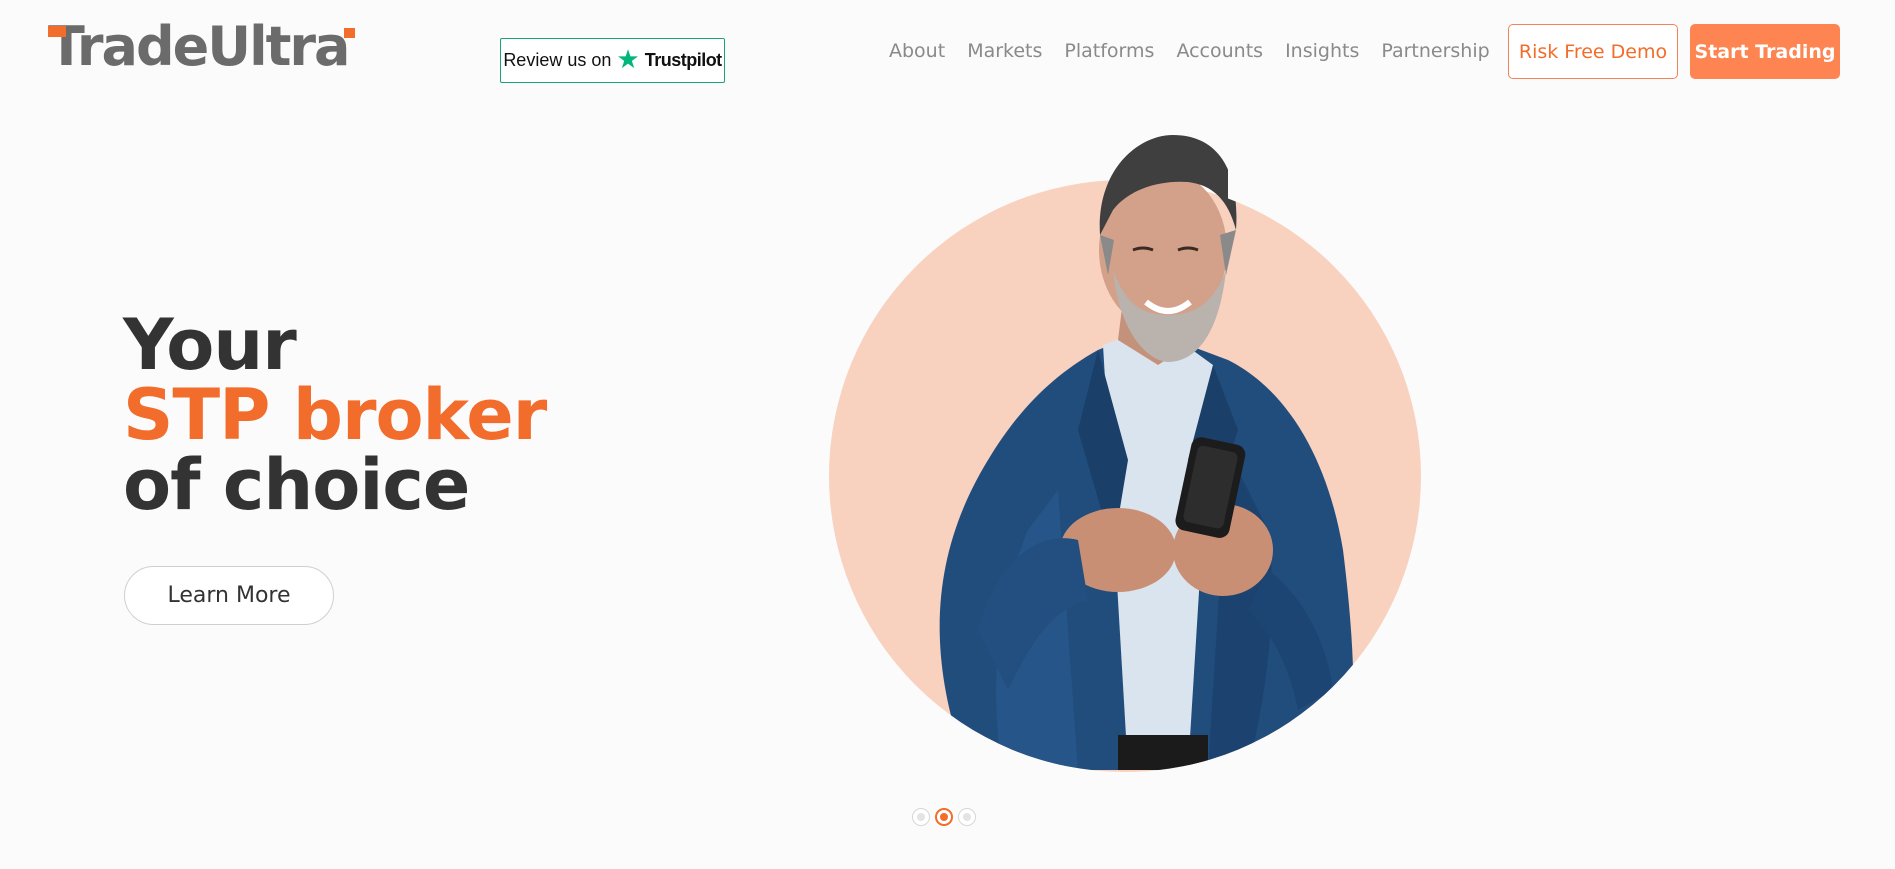 The height and width of the screenshot is (869, 1895). I want to click on logo: TradeUltra, so click(201, 46).